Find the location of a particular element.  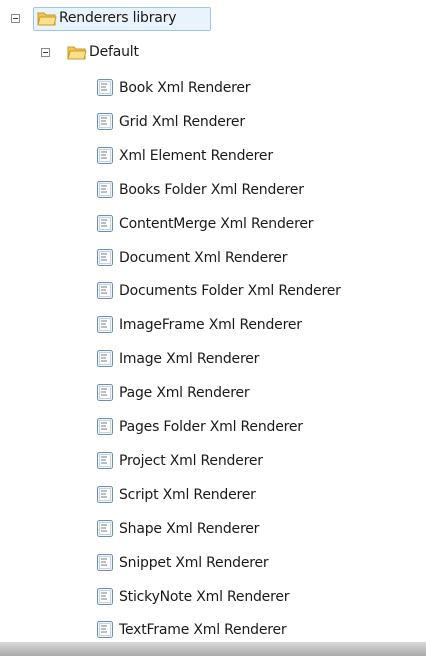

tree-node-label: Document Xml Renderer is located at coordinates (203, 258).